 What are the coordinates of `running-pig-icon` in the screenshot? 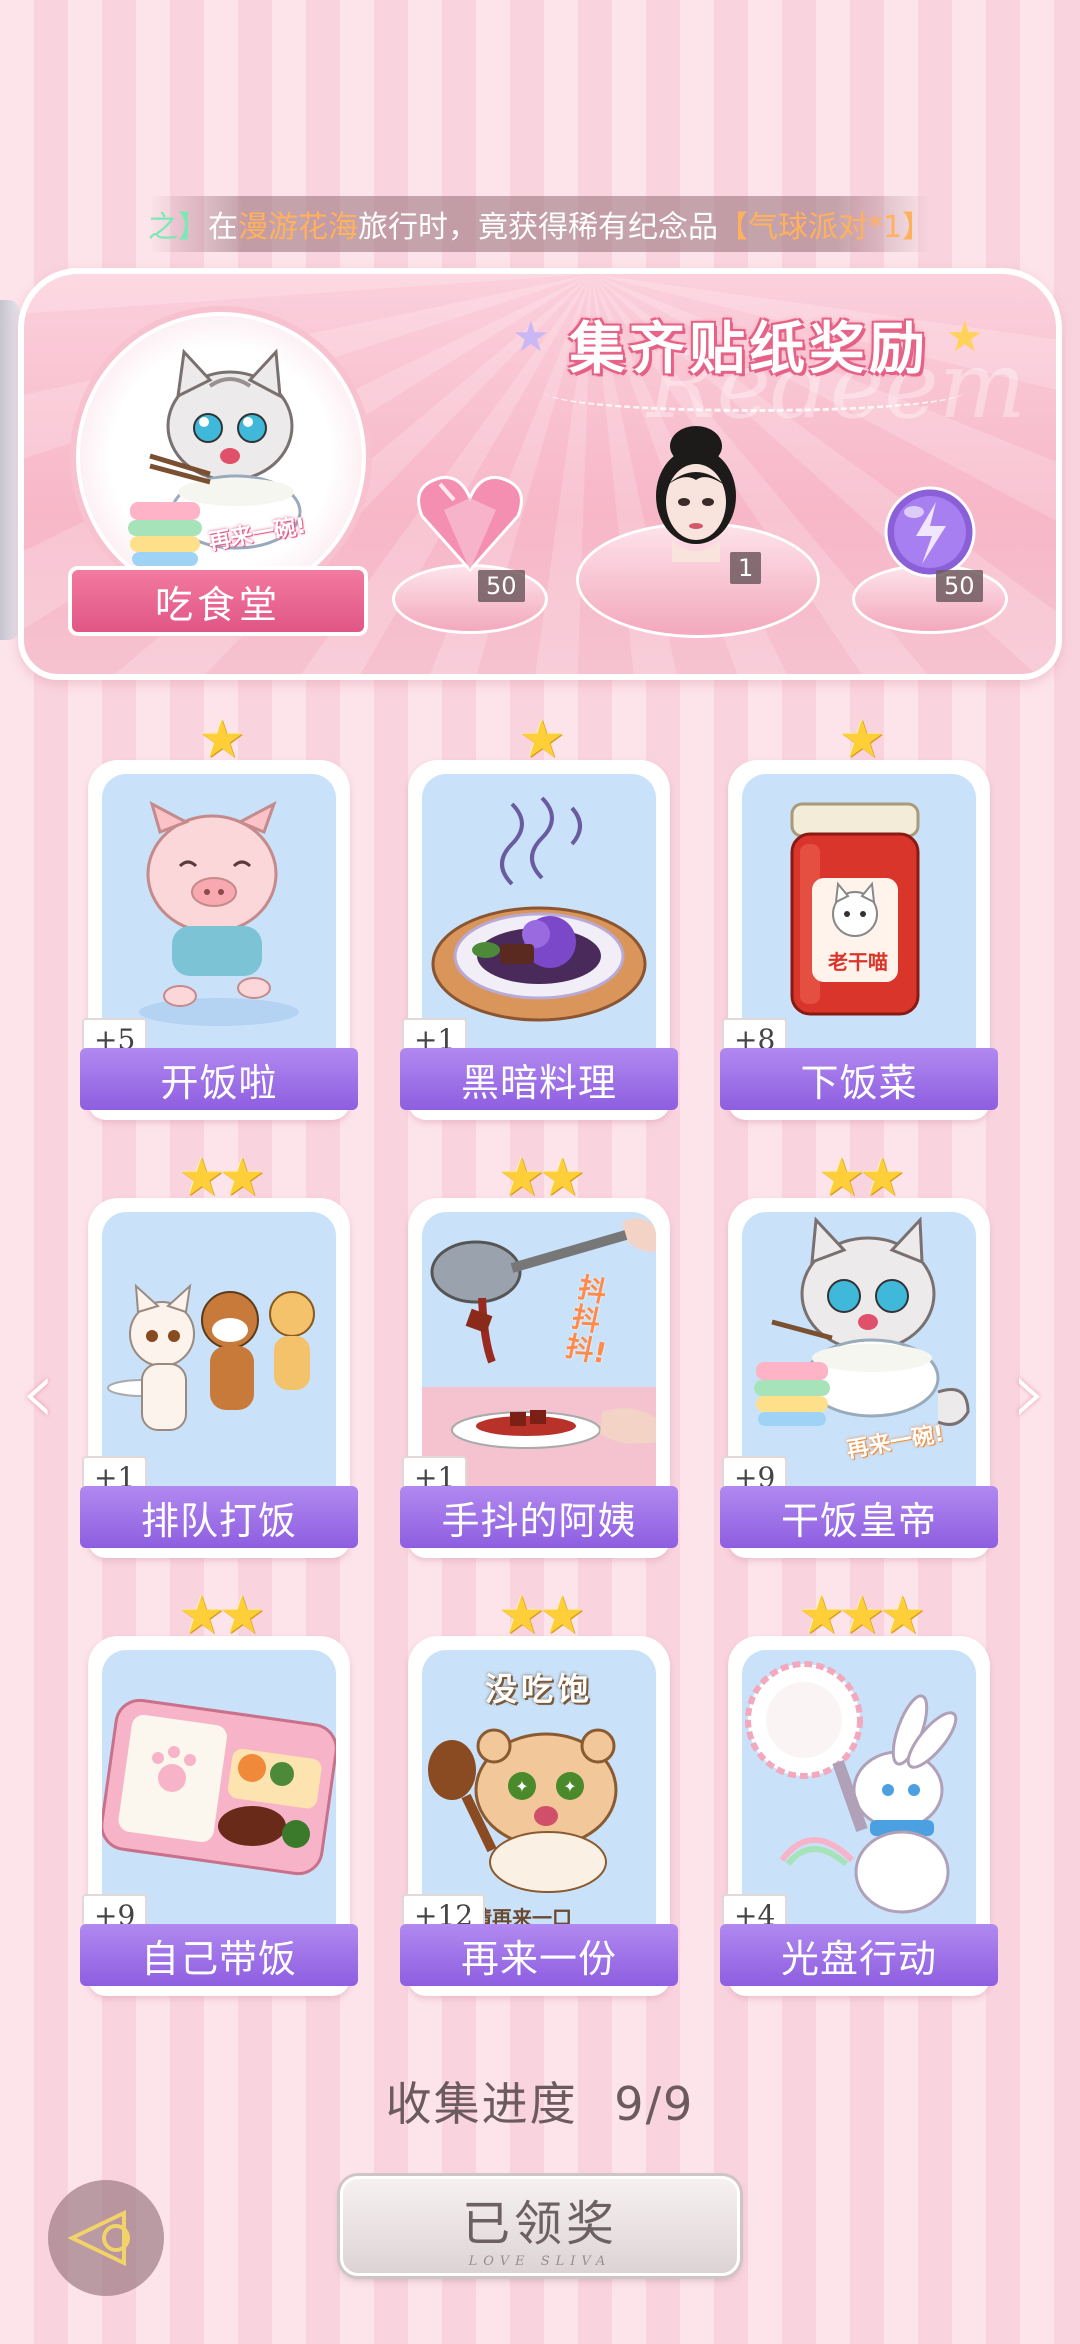 It's located at (219, 913).